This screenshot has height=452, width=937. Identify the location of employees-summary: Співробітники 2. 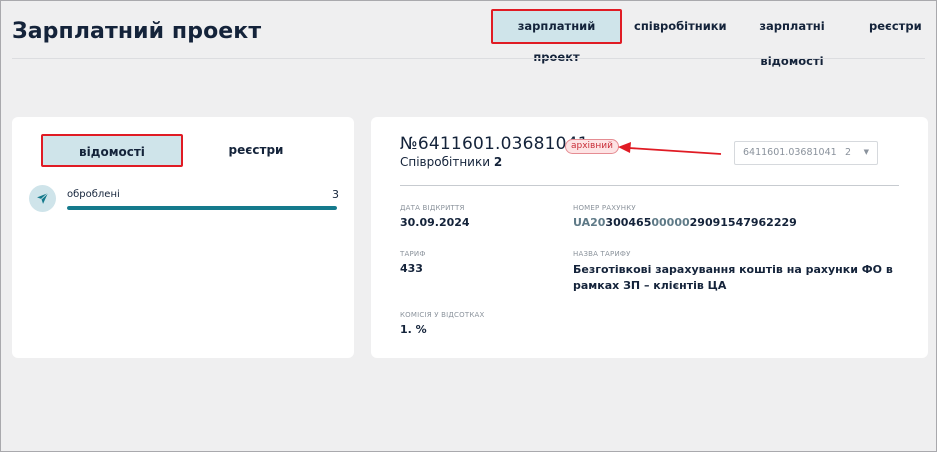
(451, 162).